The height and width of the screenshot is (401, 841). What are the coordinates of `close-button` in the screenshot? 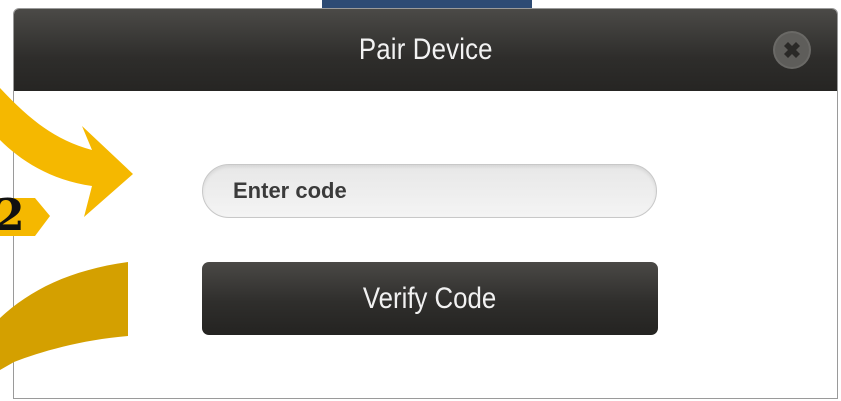 It's located at (792, 50).